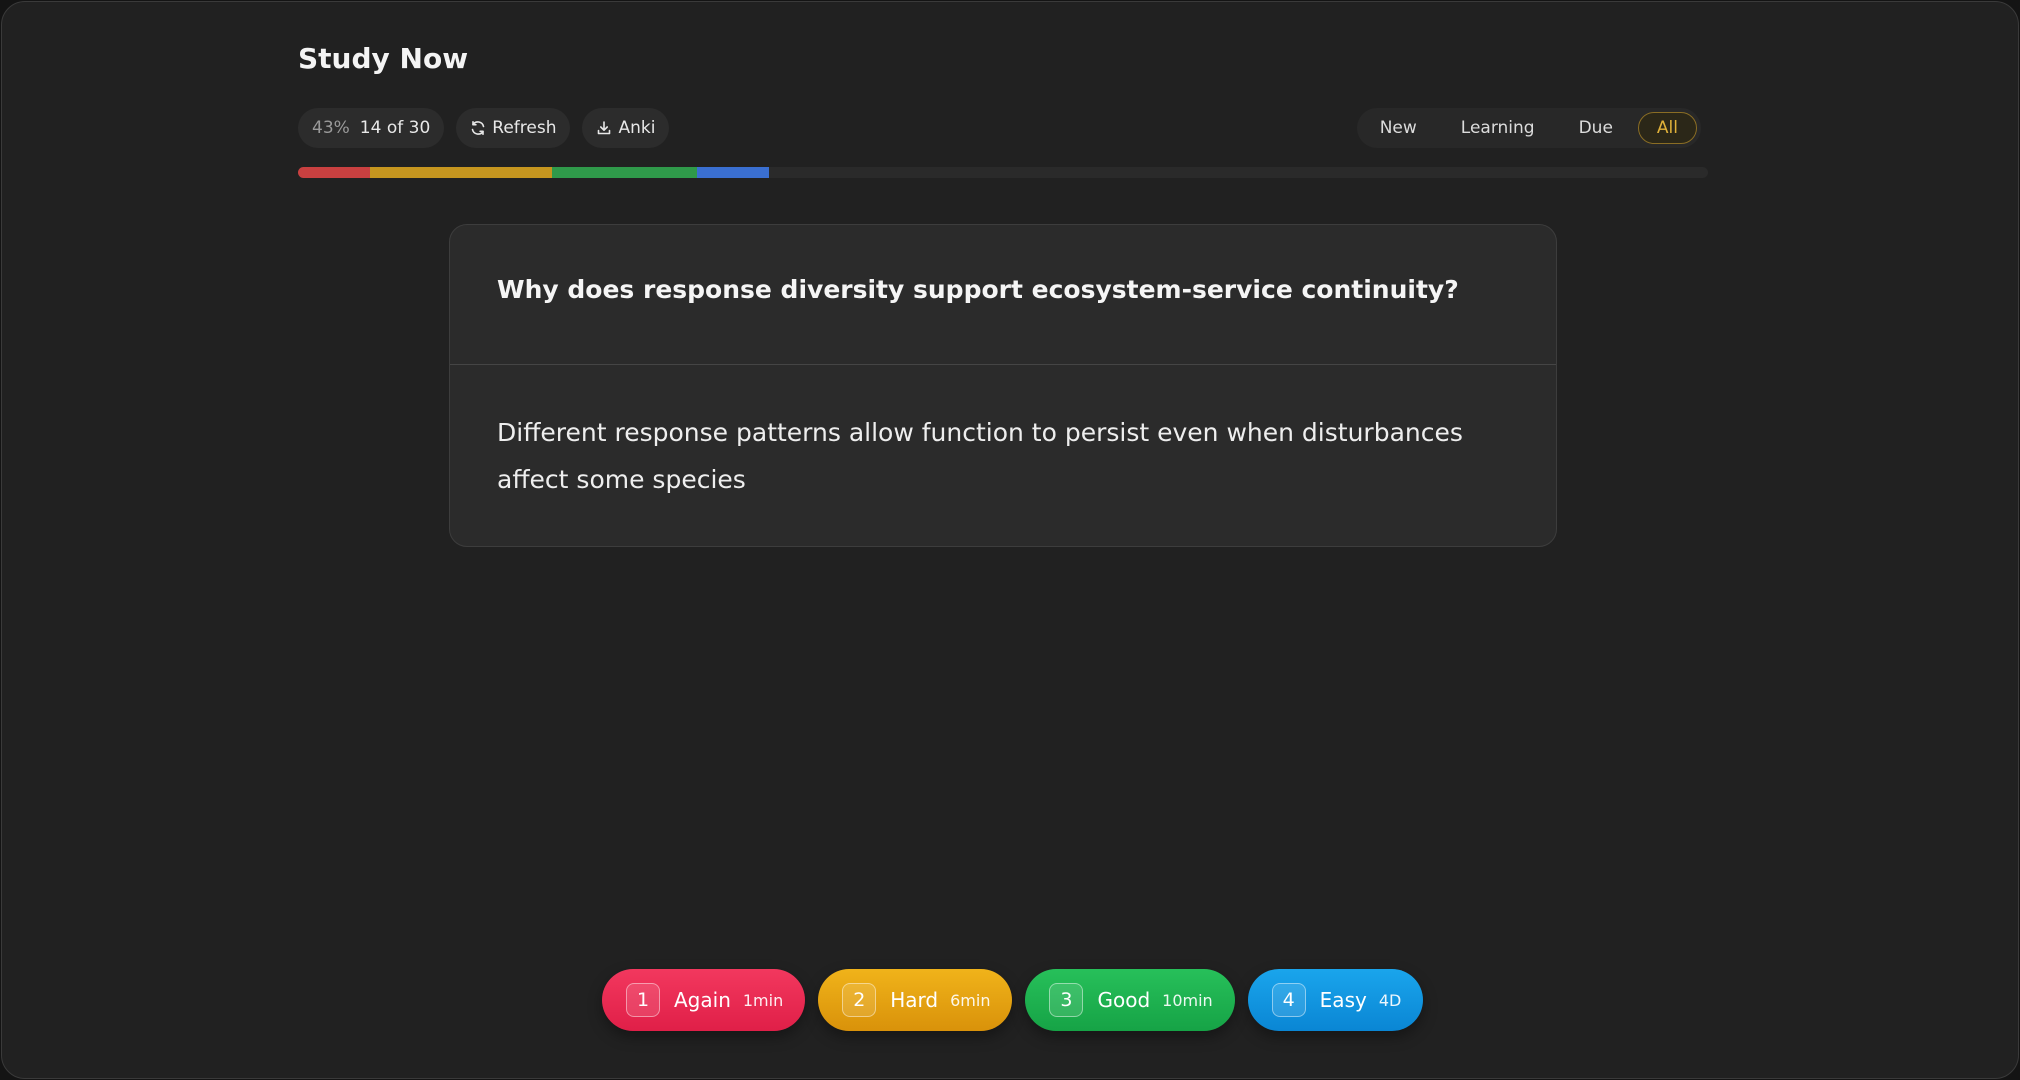 The width and height of the screenshot is (2020, 1080). What do you see at coordinates (1003, 172) in the screenshot?
I see `session-progress-bar` at bounding box center [1003, 172].